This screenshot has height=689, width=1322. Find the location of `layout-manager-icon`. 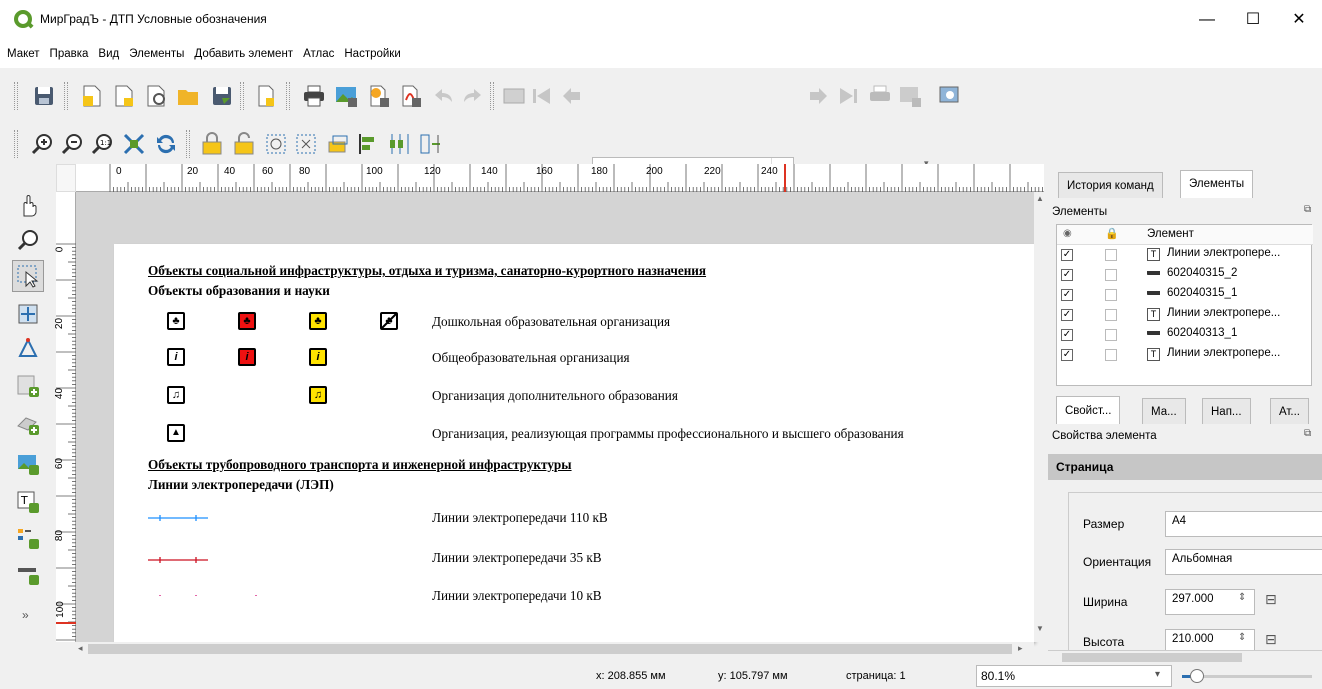

layout-manager-icon is located at coordinates (156, 96).